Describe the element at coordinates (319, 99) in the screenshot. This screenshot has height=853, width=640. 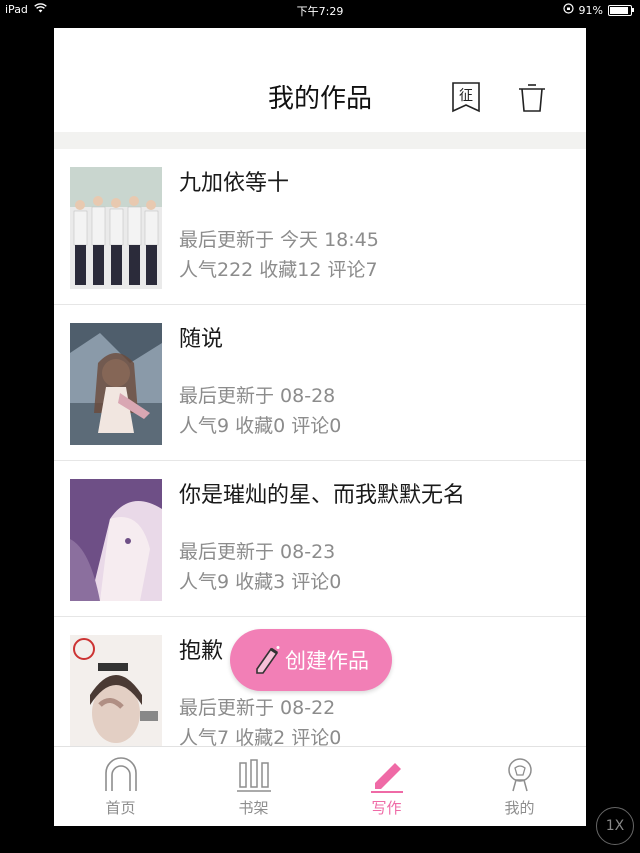
I see `page-title: 我的作品` at that location.